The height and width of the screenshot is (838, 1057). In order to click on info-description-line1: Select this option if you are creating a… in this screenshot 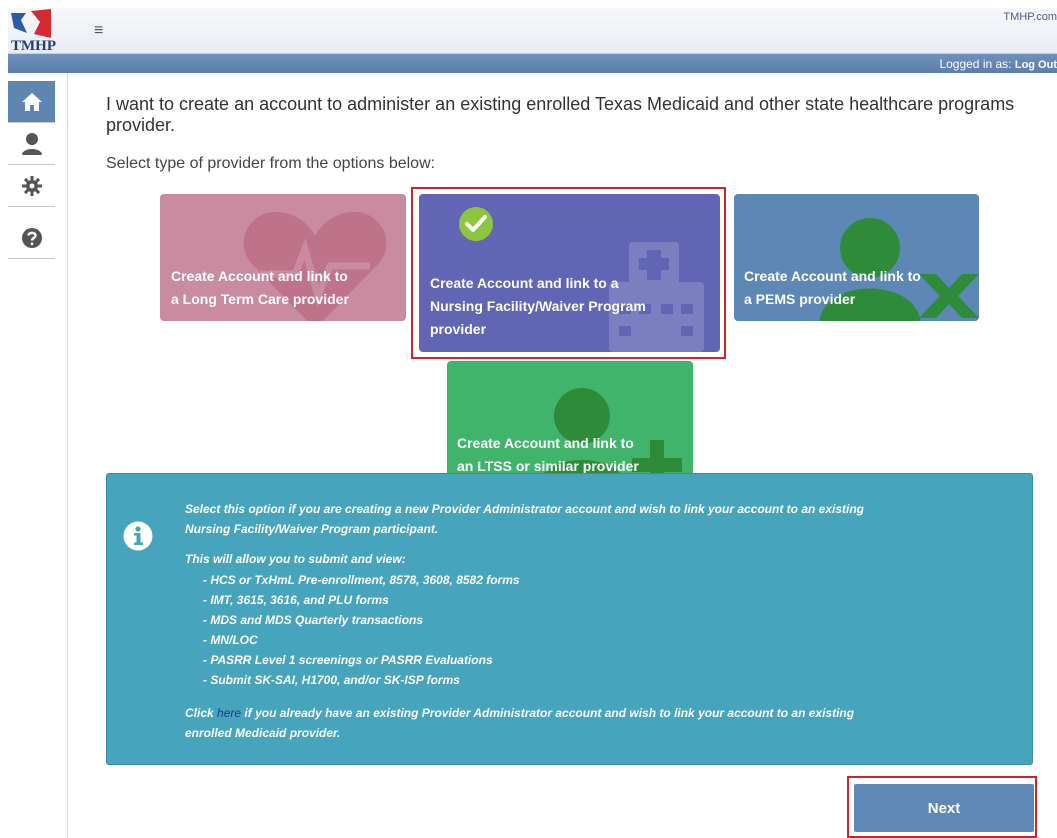, I will do `click(525, 509)`.